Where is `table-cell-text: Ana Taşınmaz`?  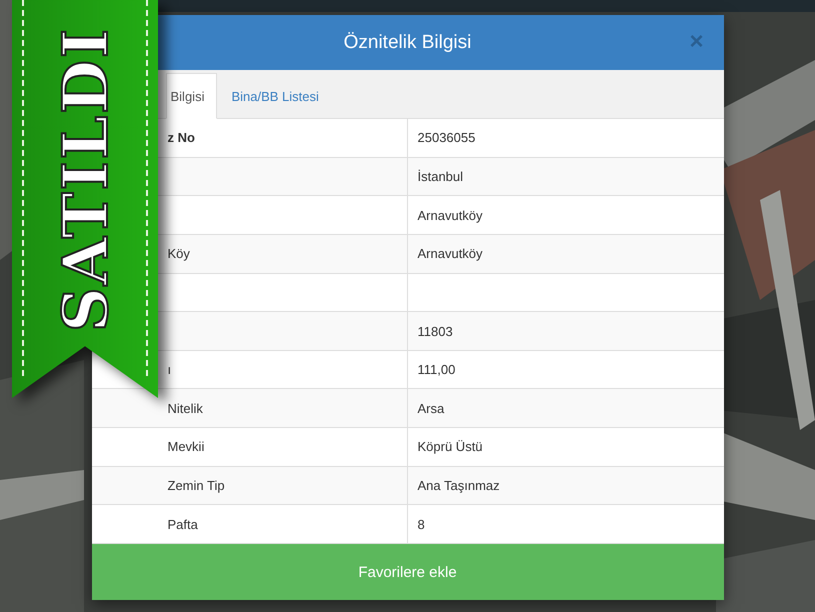
table-cell-text: Ana Taşınmaz is located at coordinates (458, 486).